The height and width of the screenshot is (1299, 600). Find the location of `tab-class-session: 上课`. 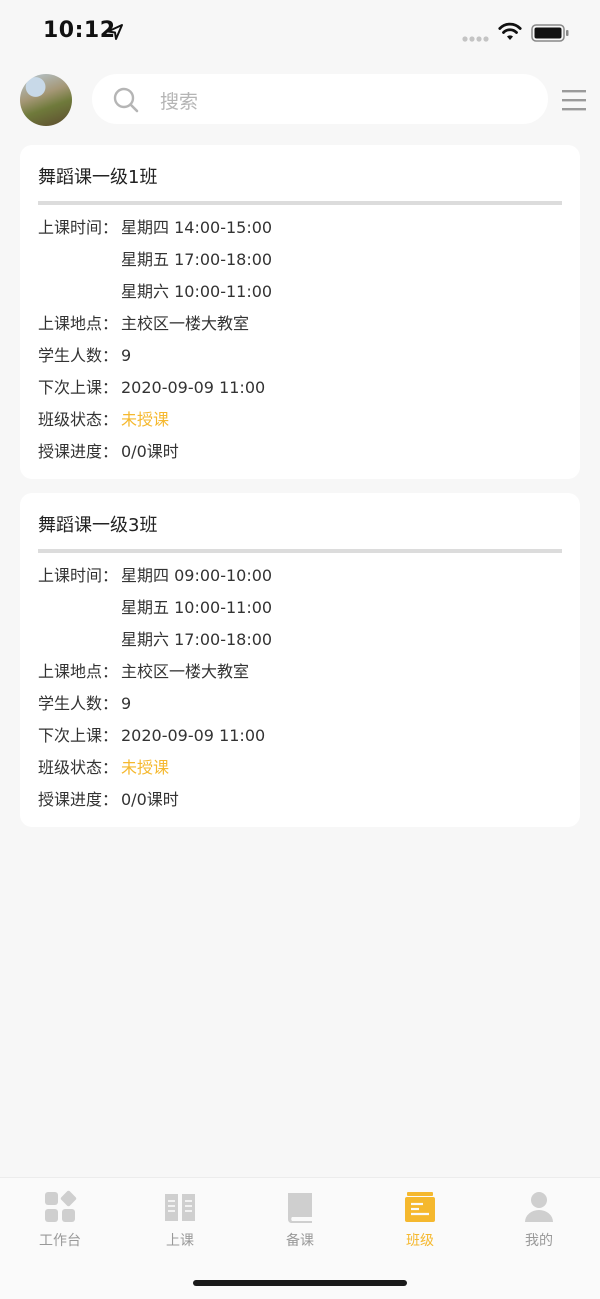

tab-class-session: 上课 is located at coordinates (180, 1221).